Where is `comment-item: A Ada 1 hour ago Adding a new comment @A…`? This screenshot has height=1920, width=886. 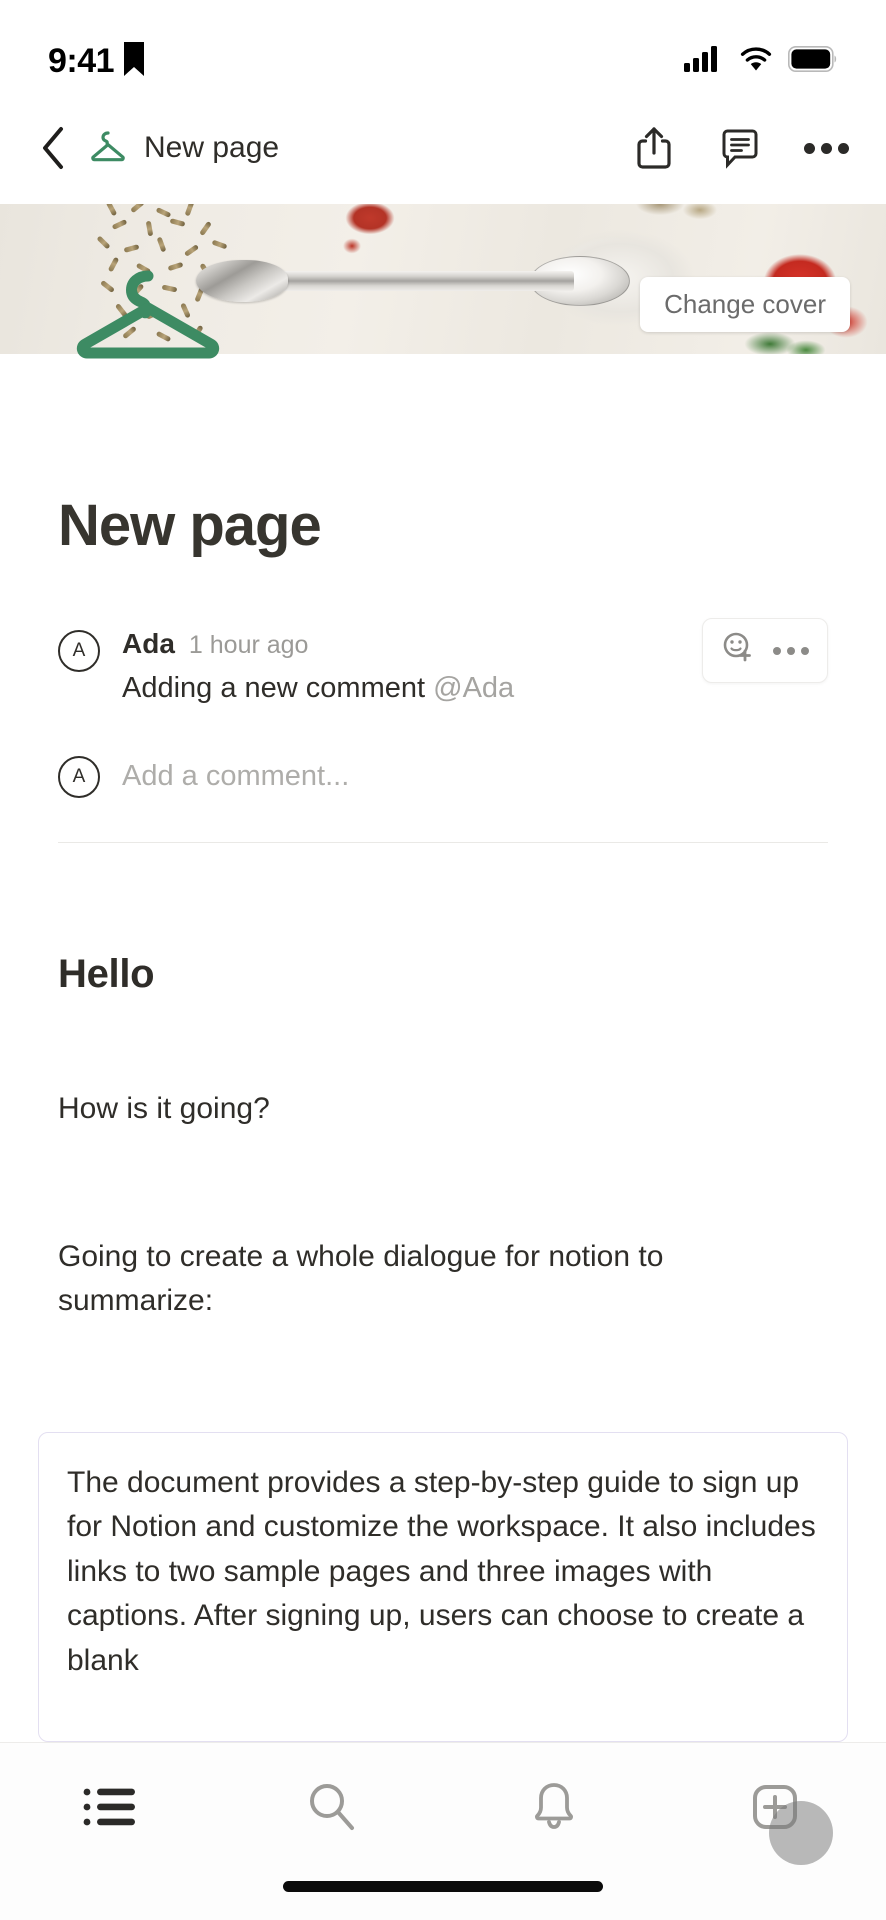 comment-item: A Ada 1 hour ago Adding a new comment @A… is located at coordinates (443, 662).